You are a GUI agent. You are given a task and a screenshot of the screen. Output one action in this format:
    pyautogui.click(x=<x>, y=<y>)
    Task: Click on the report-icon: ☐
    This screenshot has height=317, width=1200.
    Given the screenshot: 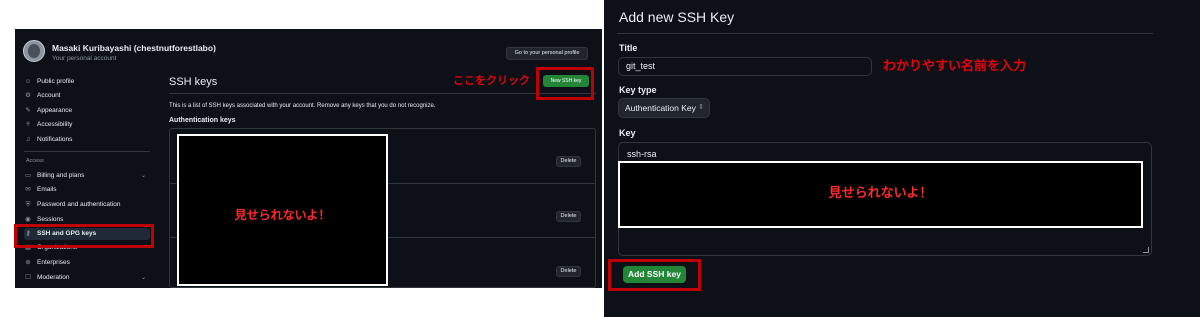 What is the action you would take?
    pyautogui.click(x=28, y=277)
    